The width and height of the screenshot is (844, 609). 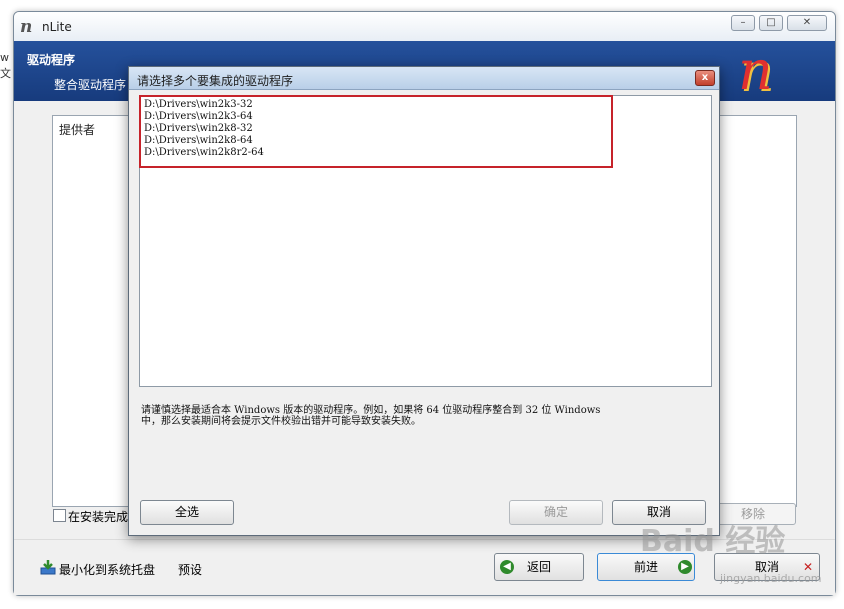 What do you see at coordinates (48, 567) in the screenshot?
I see `minimize-to-tray-icon` at bounding box center [48, 567].